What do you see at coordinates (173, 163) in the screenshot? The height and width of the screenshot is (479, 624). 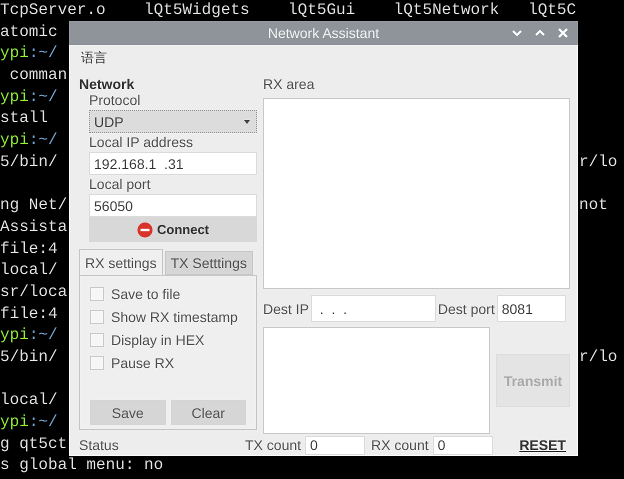 I see `input-field: 192.168.1 .31` at bounding box center [173, 163].